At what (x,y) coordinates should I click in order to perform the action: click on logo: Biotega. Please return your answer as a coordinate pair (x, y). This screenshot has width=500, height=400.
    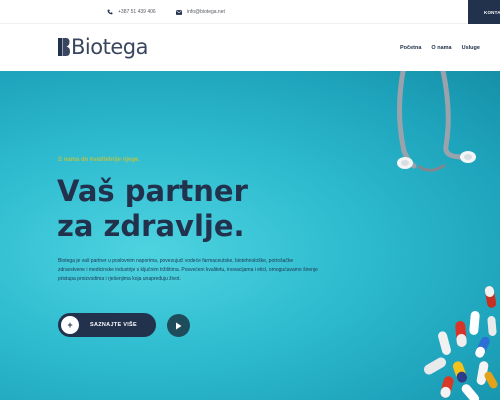
    Looking at the image, I should click on (103, 47).